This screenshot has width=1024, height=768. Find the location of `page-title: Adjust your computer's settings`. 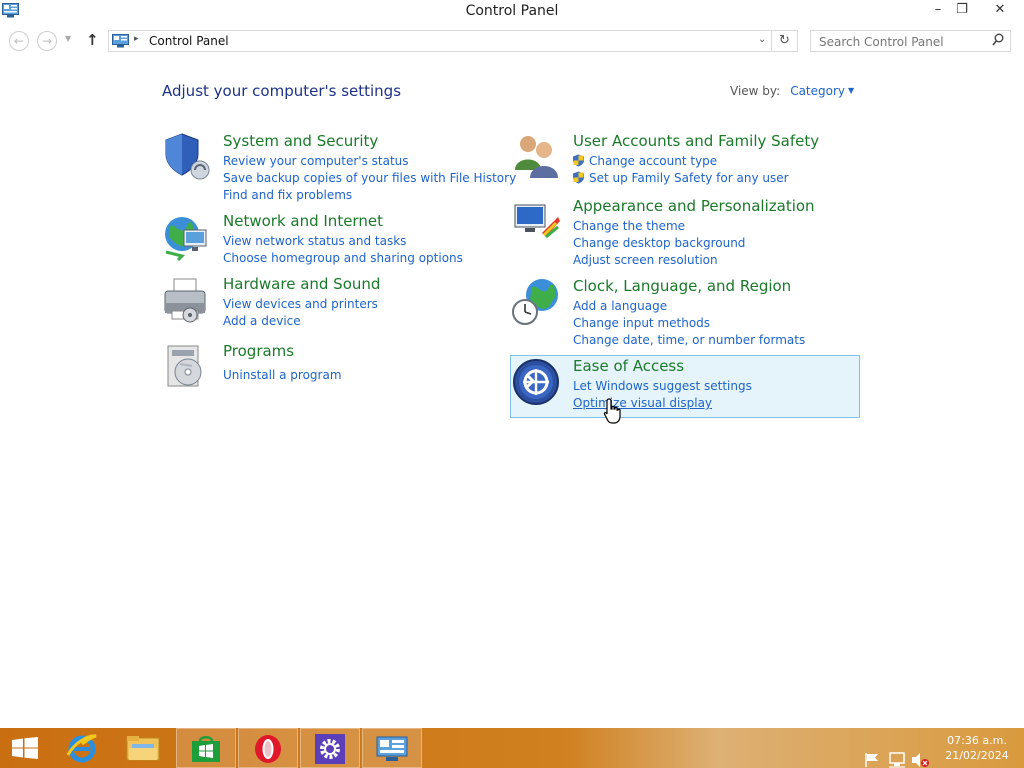

page-title: Adjust your computer's settings is located at coordinates (282, 91).